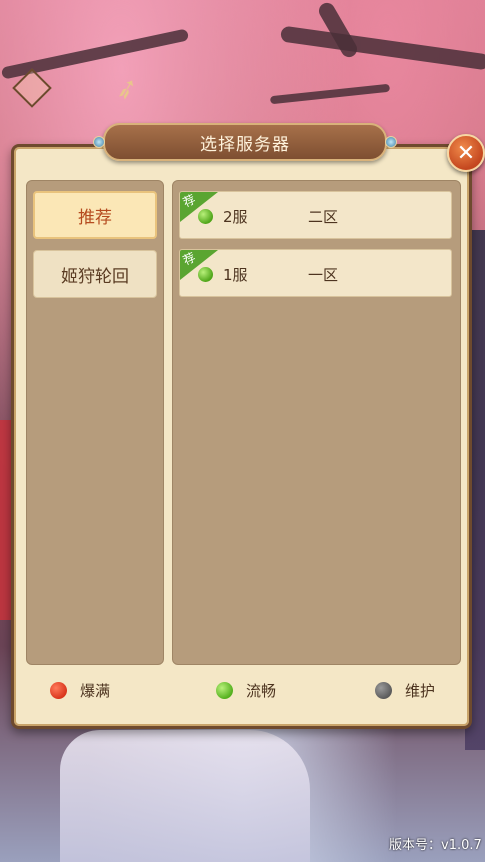 This screenshot has width=485, height=862. Describe the element at coordinates (95, 217) in the screenshot. I see `tab-label: 推荐` at that location.